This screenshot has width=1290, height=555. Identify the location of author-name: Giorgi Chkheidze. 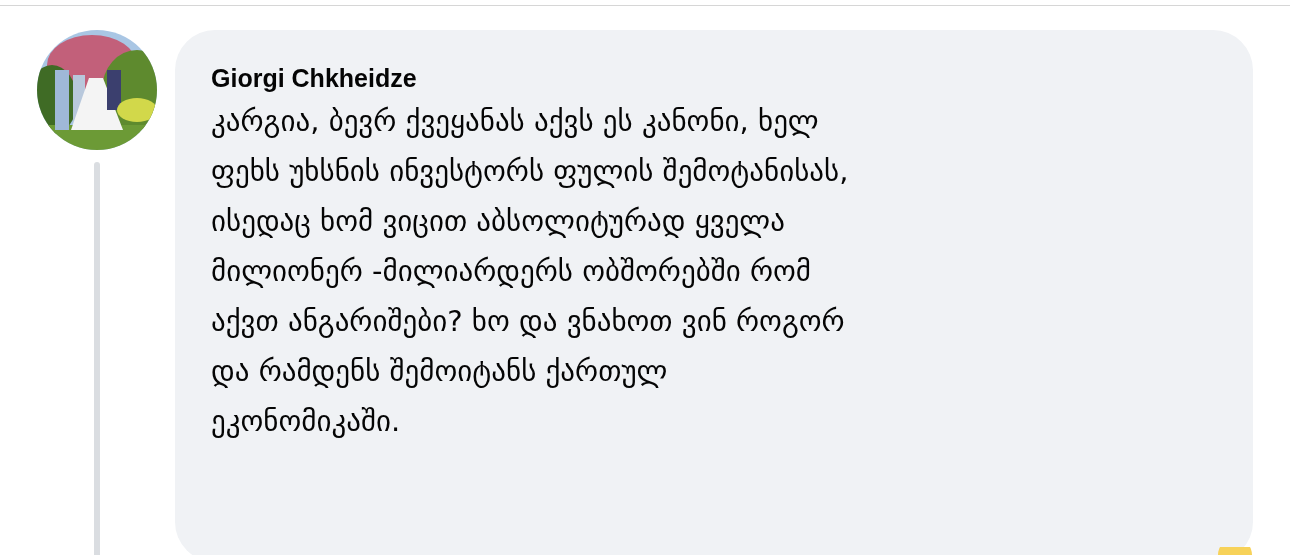
(712, 78).